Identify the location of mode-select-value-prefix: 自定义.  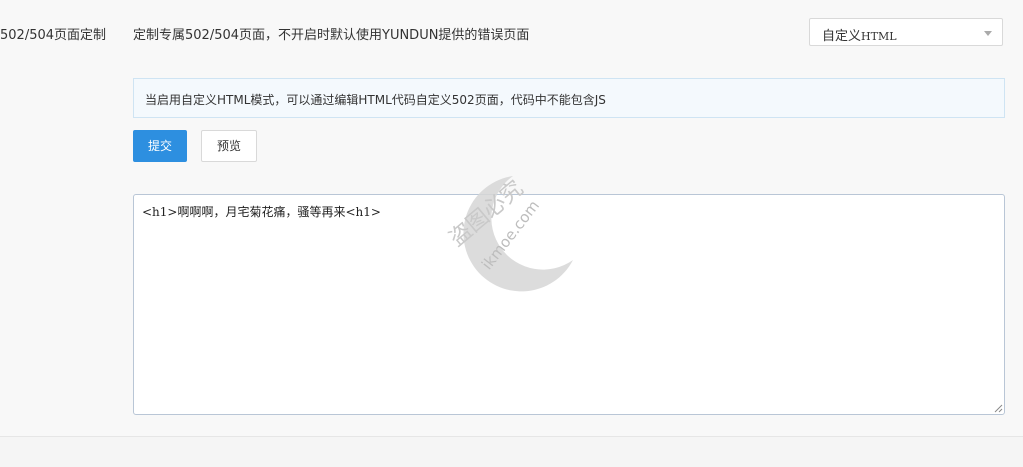
(842, 36).